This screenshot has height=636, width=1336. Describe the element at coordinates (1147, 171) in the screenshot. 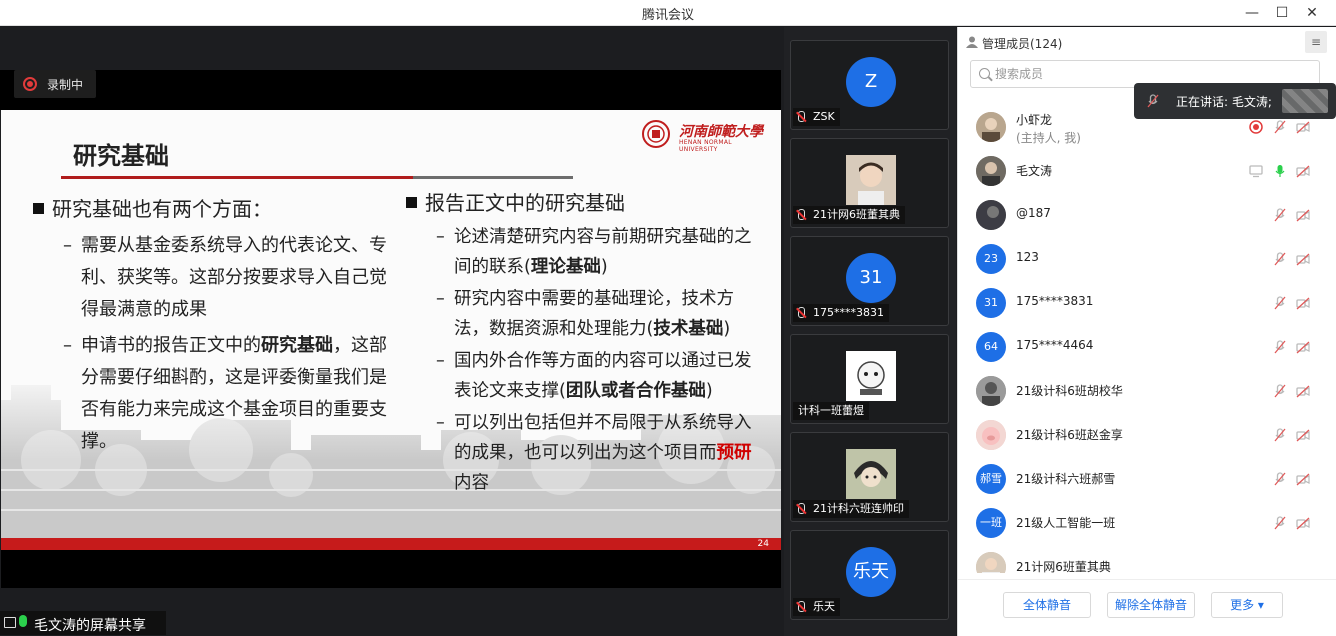

I see `member-row: 毛文涛` at that location.